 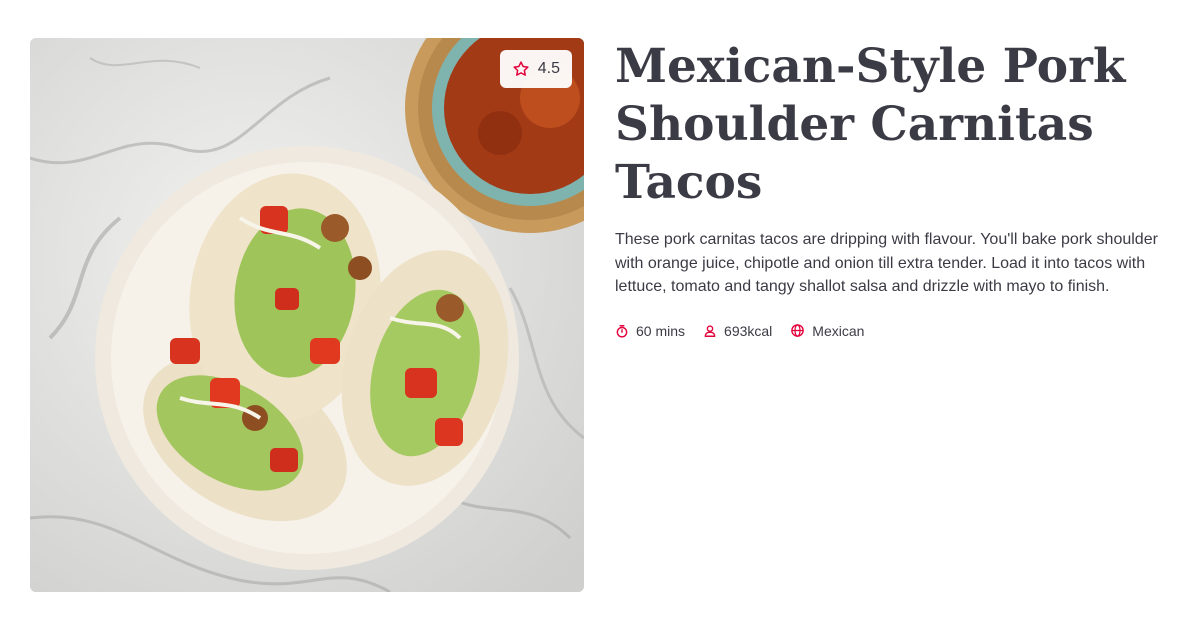 I want to click on meta-cuisine-label: Mexican, so click(x=838, y=330).